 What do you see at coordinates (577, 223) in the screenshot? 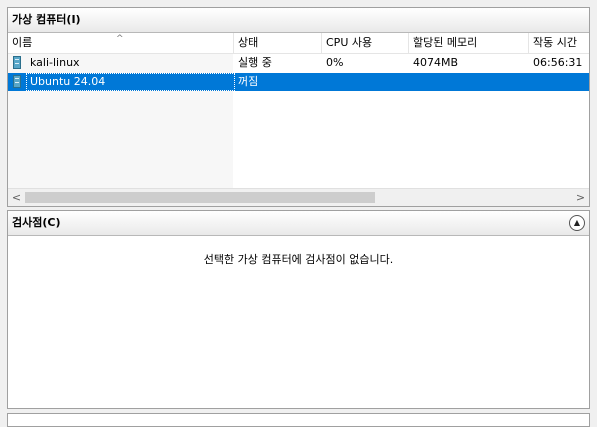
I see `collapse-up-icon: ▲` at bounding box center [577, 223].